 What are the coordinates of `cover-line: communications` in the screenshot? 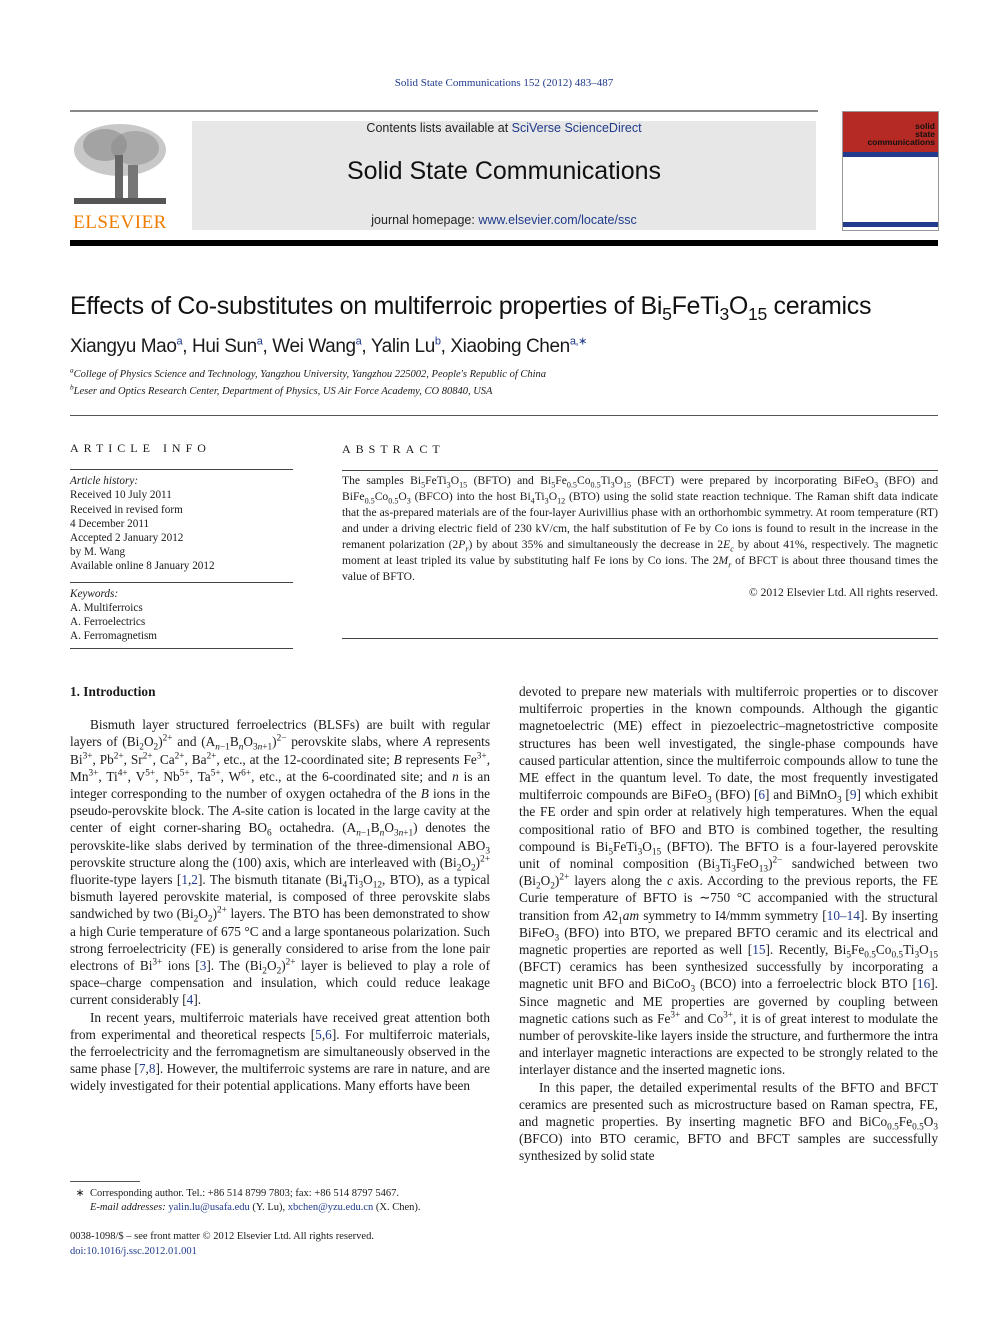 It's located at (901, 142).